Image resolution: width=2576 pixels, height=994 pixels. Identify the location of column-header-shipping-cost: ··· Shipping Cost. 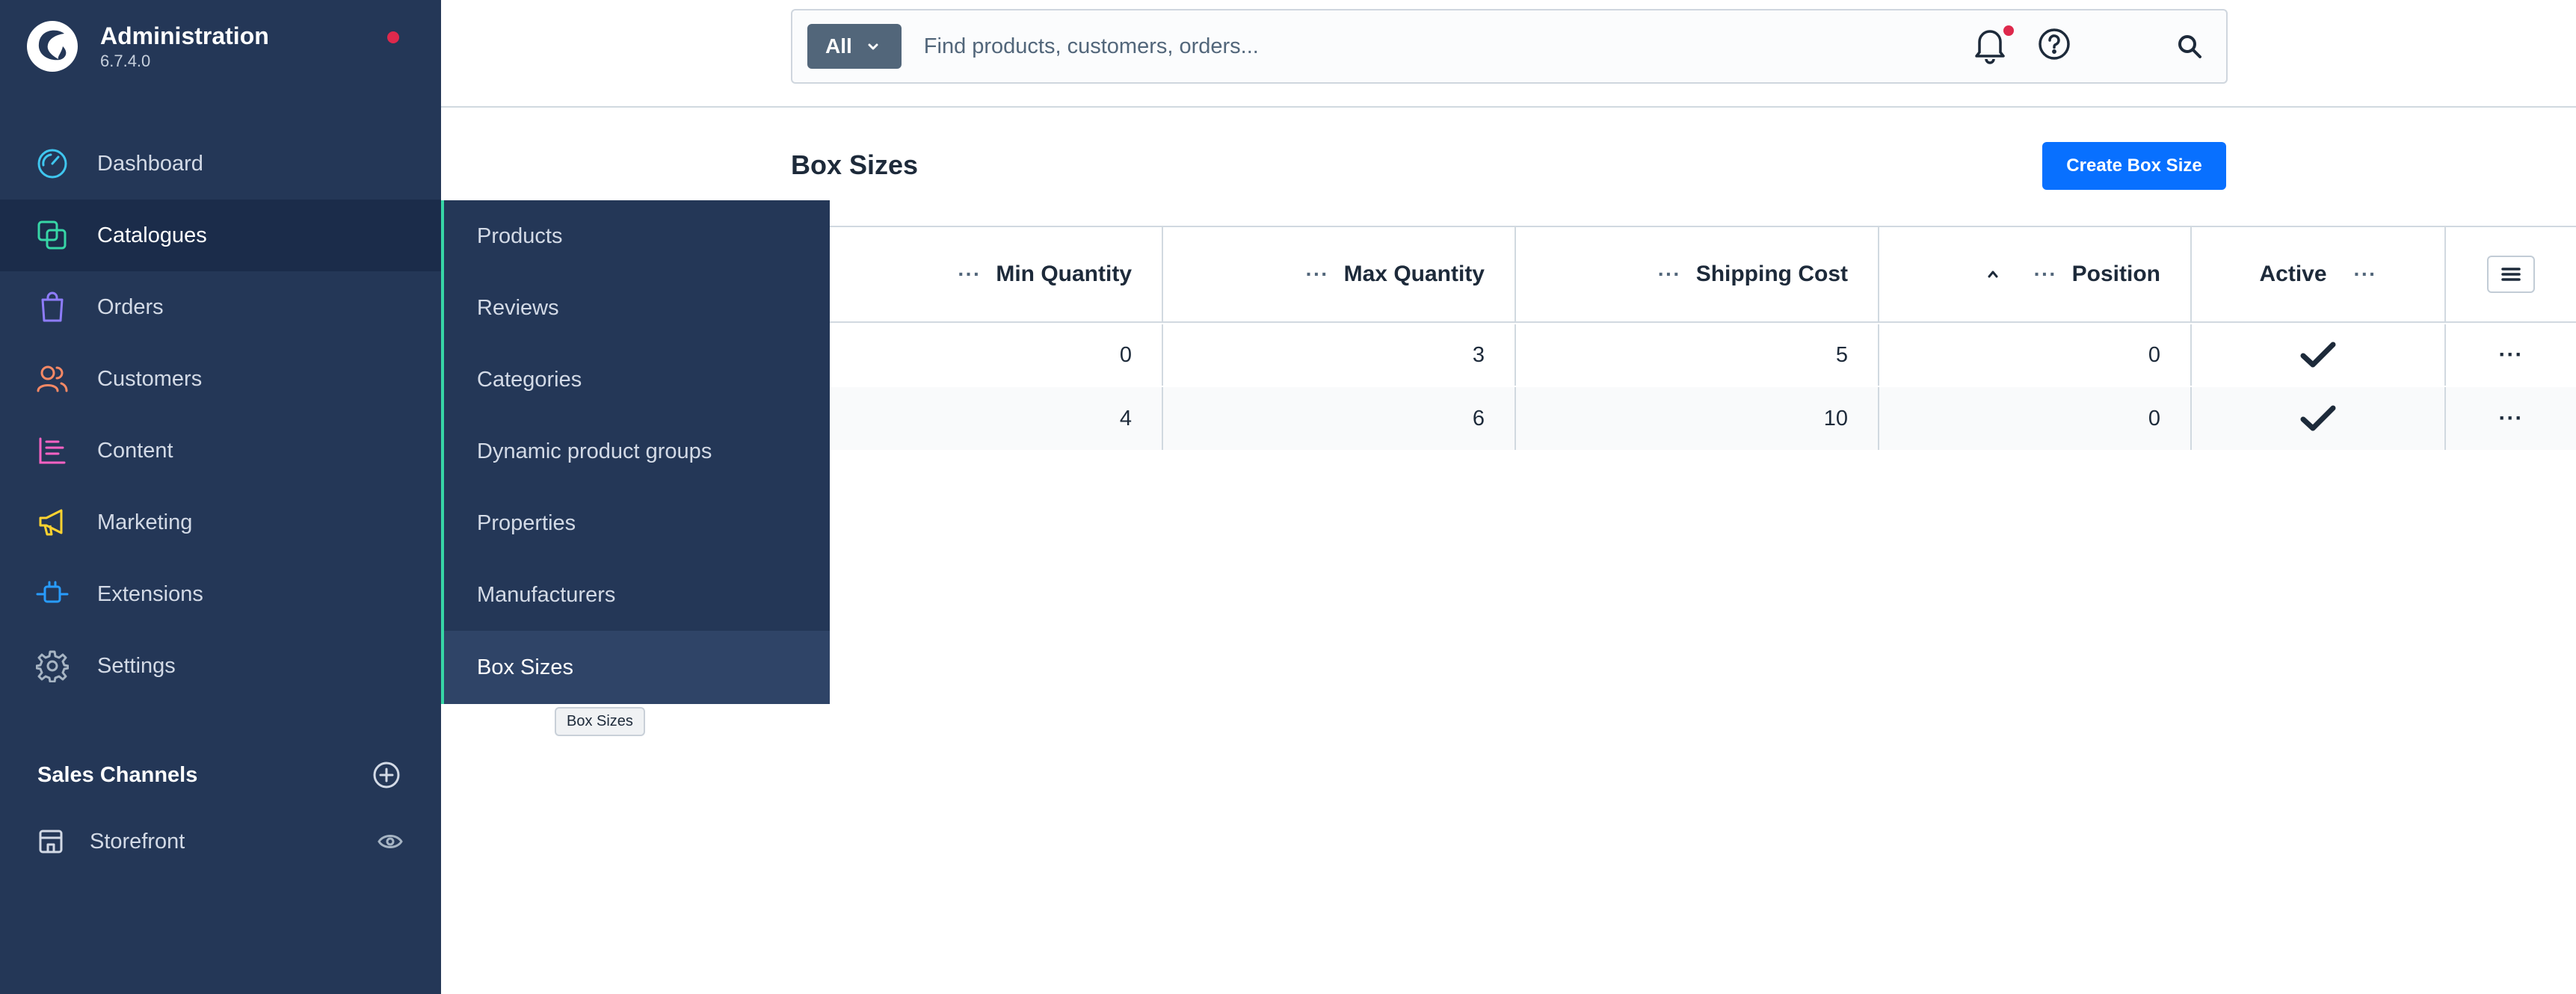
(1697, 274).